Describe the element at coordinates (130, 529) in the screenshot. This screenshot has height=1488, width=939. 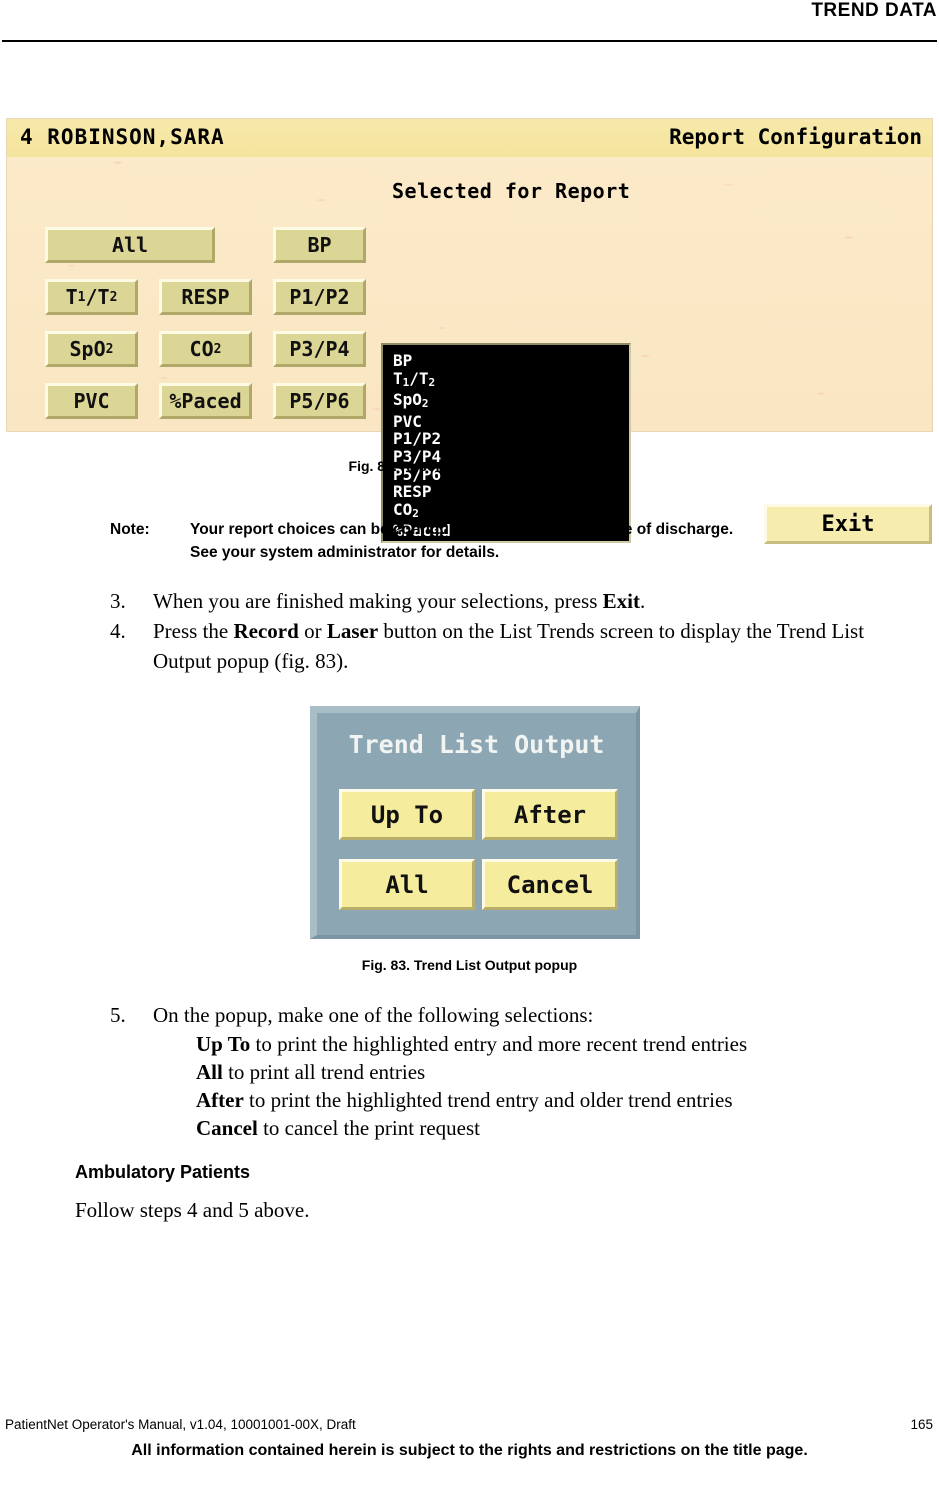
I see `note-label: Note:` at that location.